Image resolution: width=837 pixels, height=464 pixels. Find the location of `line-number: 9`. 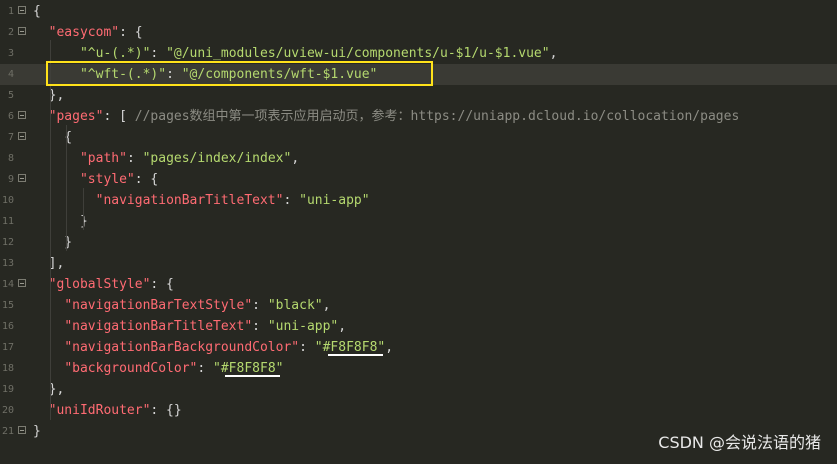

line-number: 9 is located at coordinates (10, 179).